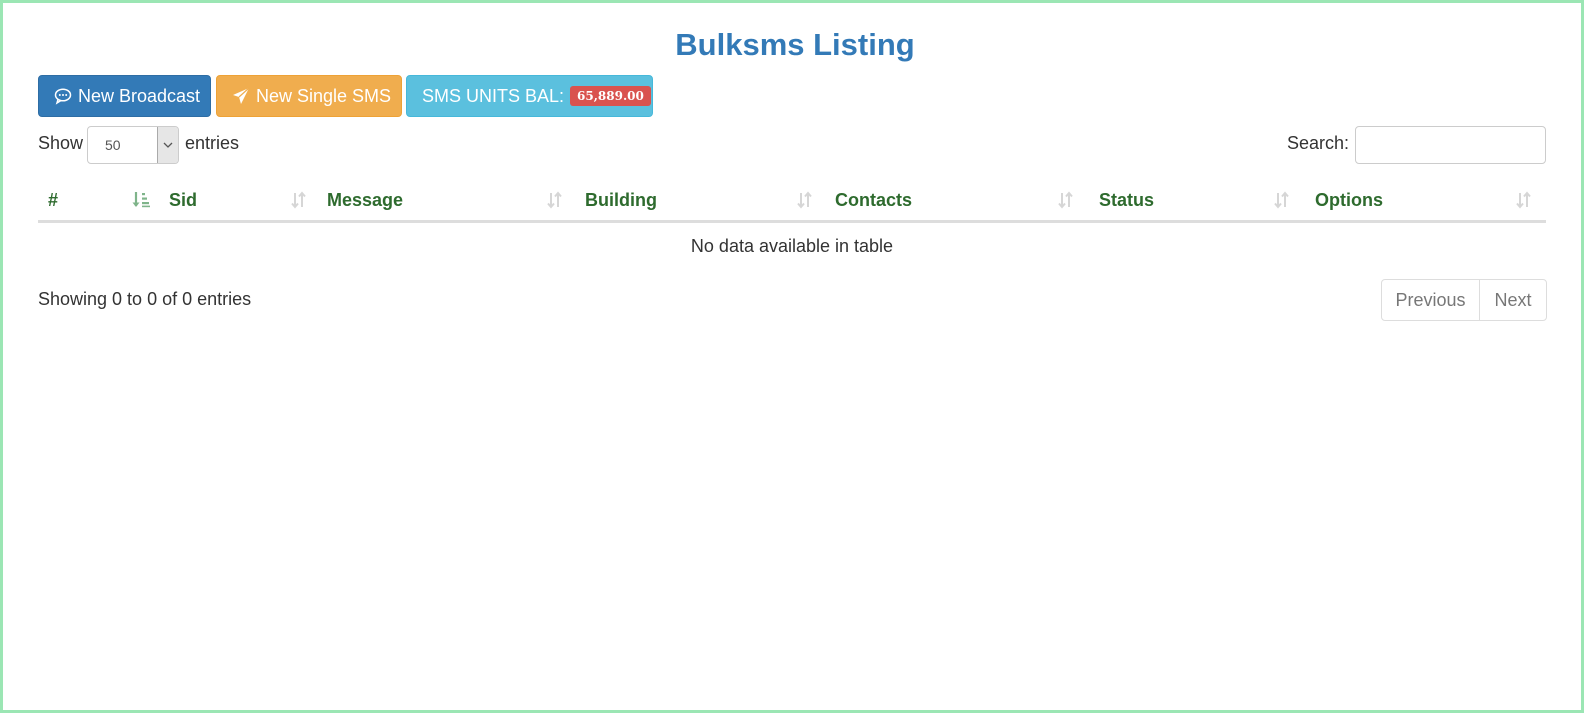  I want to click on new-broadcast-button: New Broadcast, so click(124, 96).